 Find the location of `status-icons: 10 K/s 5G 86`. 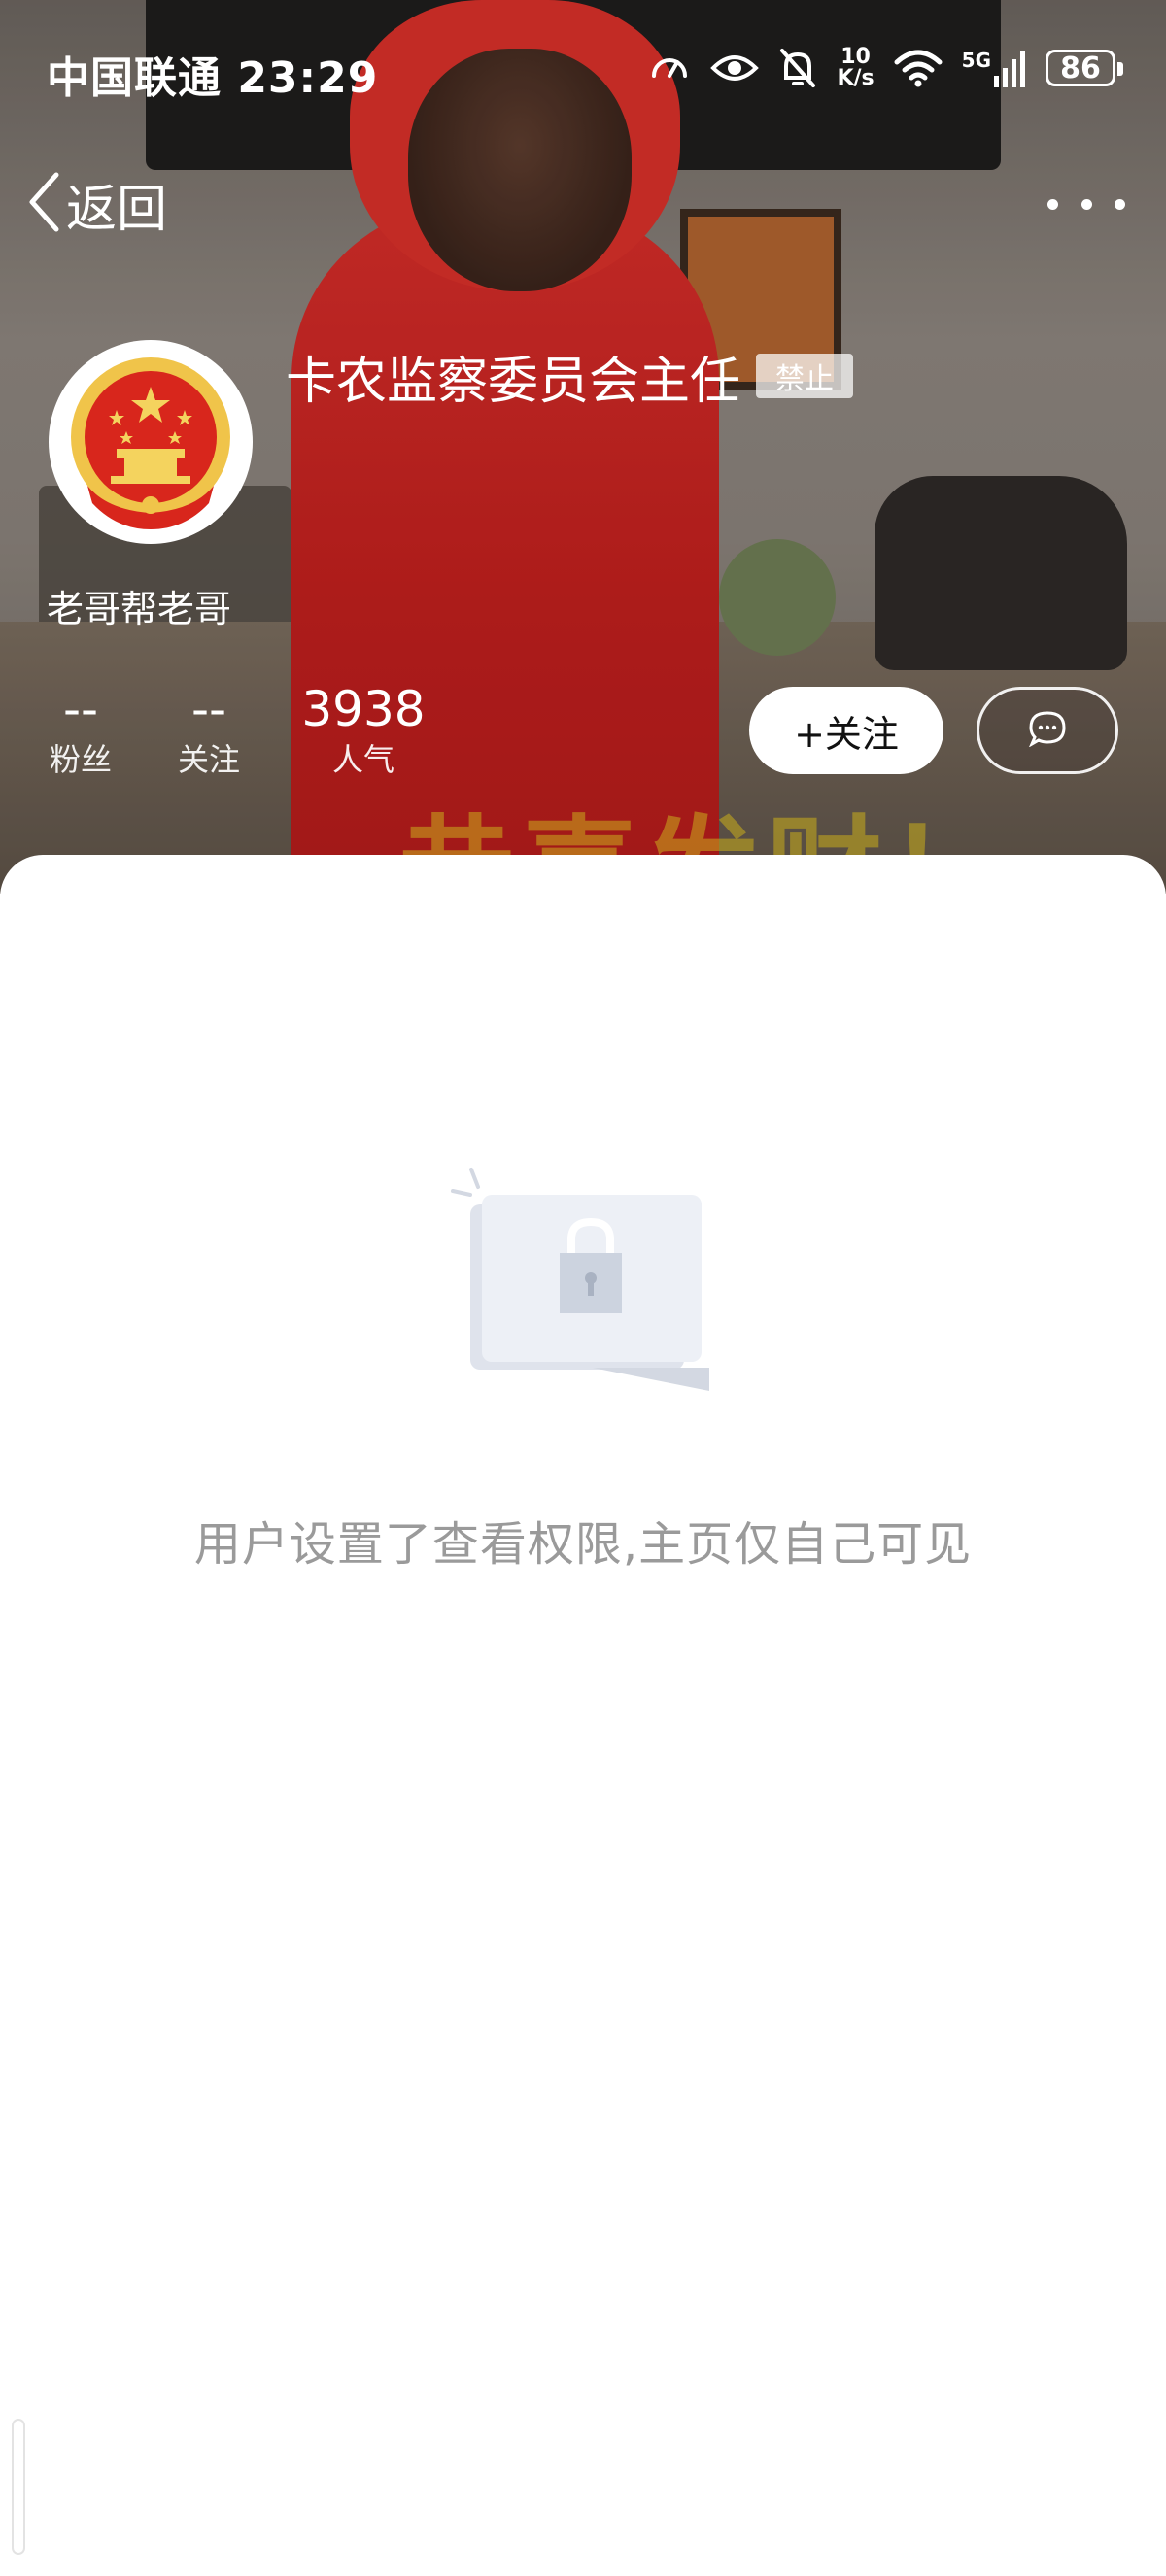

status-icons: 10 K/s 5G 86 is located at coordinates (885, 68).